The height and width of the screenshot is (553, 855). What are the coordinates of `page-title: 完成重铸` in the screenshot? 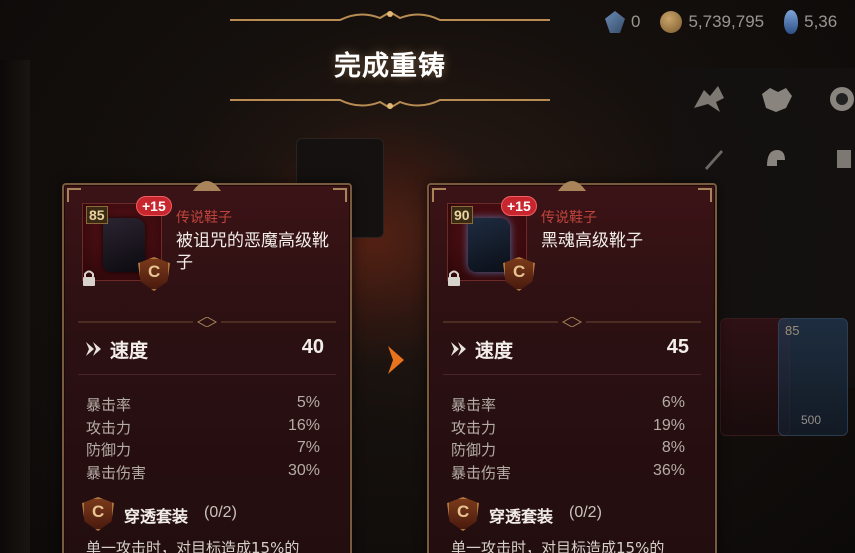 It's located at (390, 66).